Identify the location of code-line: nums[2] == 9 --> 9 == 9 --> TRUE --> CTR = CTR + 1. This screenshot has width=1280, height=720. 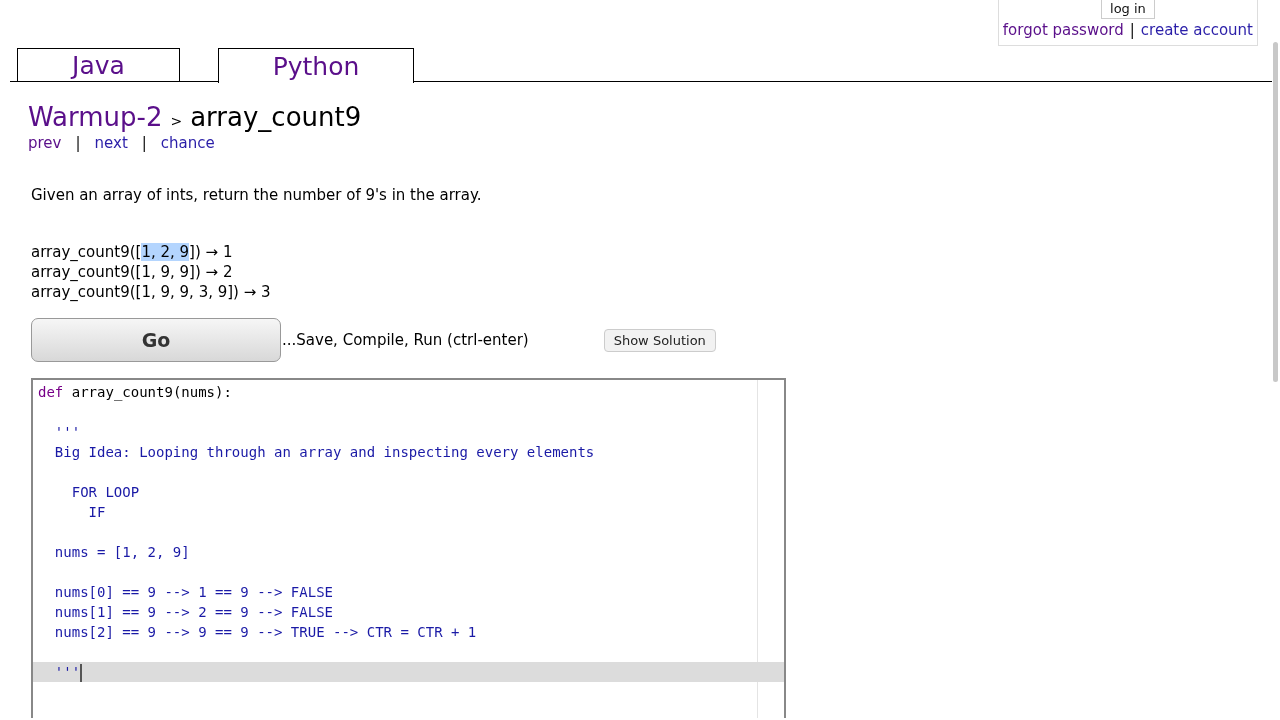
(265, 632).